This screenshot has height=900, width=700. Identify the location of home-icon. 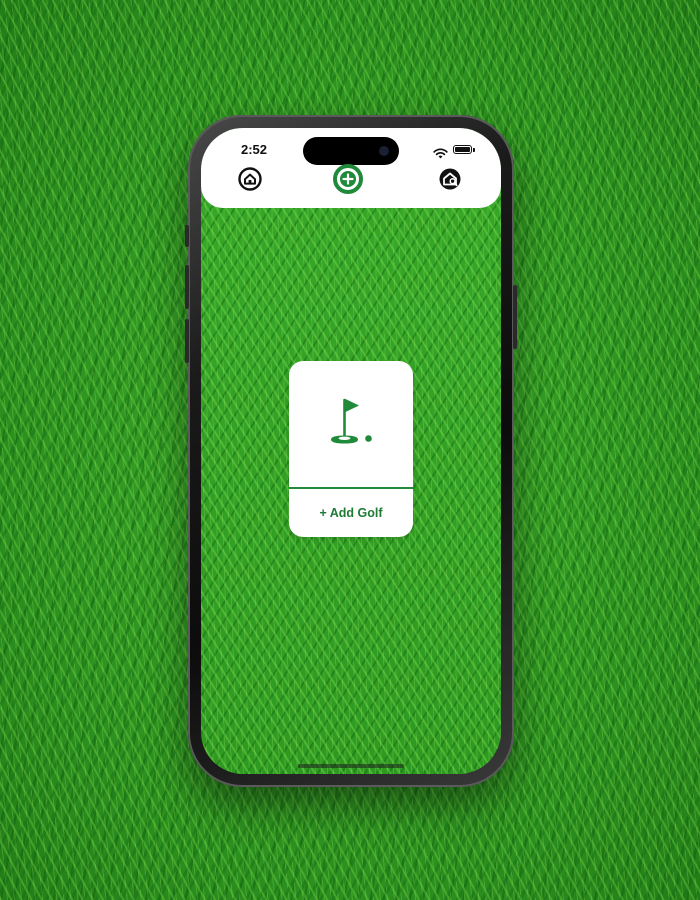
(250, 181).